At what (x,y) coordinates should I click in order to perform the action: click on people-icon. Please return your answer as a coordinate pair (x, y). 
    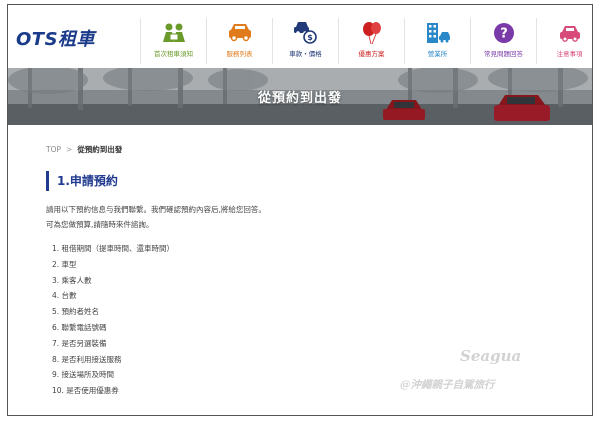
    Looking at the image, I should click on (173, 32).